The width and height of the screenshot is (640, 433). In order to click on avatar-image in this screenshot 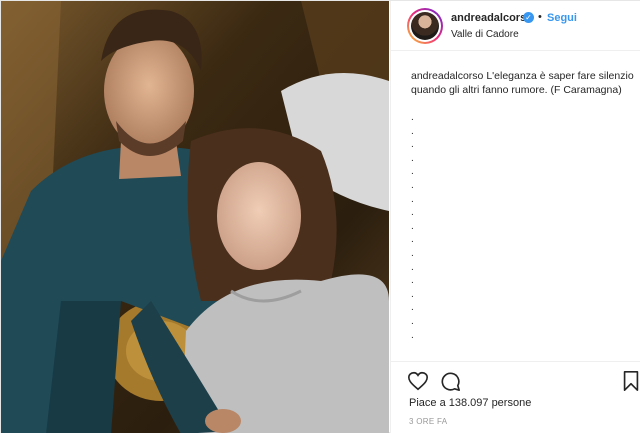, I will do `click(425, 26)`.